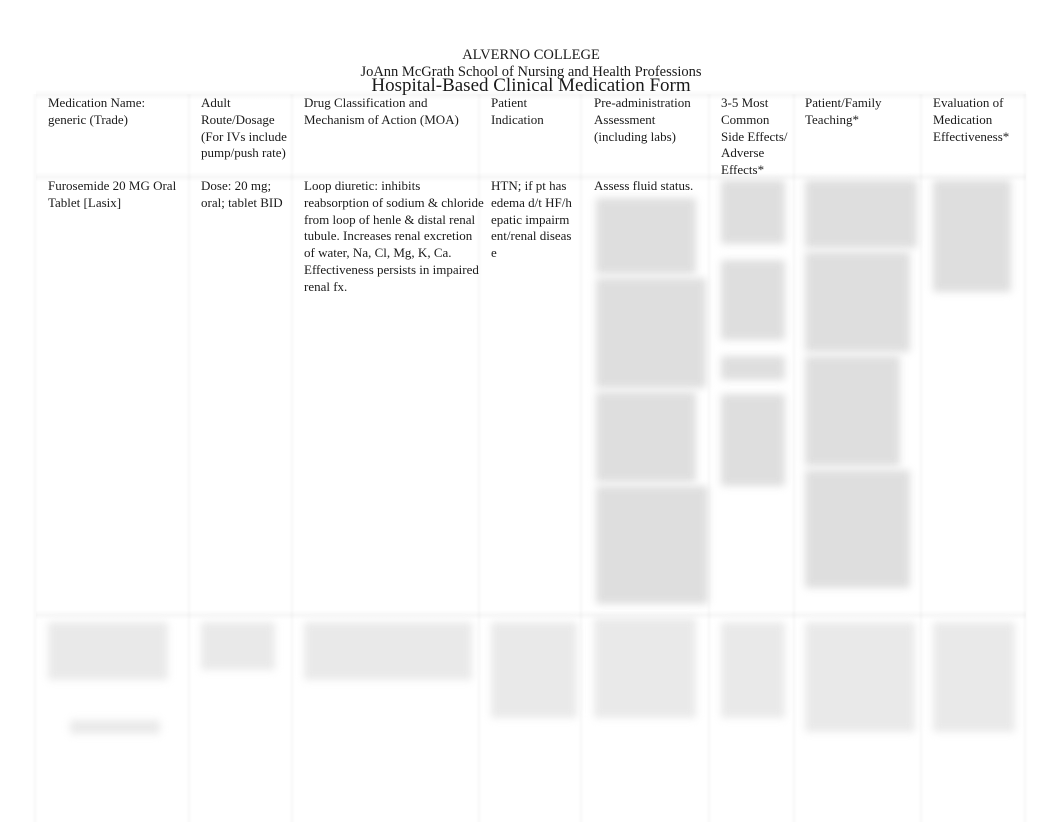  I want to click on cell-medication: Furosemide 20 MG Oral Tablet [Lasix], so click(112, 194).